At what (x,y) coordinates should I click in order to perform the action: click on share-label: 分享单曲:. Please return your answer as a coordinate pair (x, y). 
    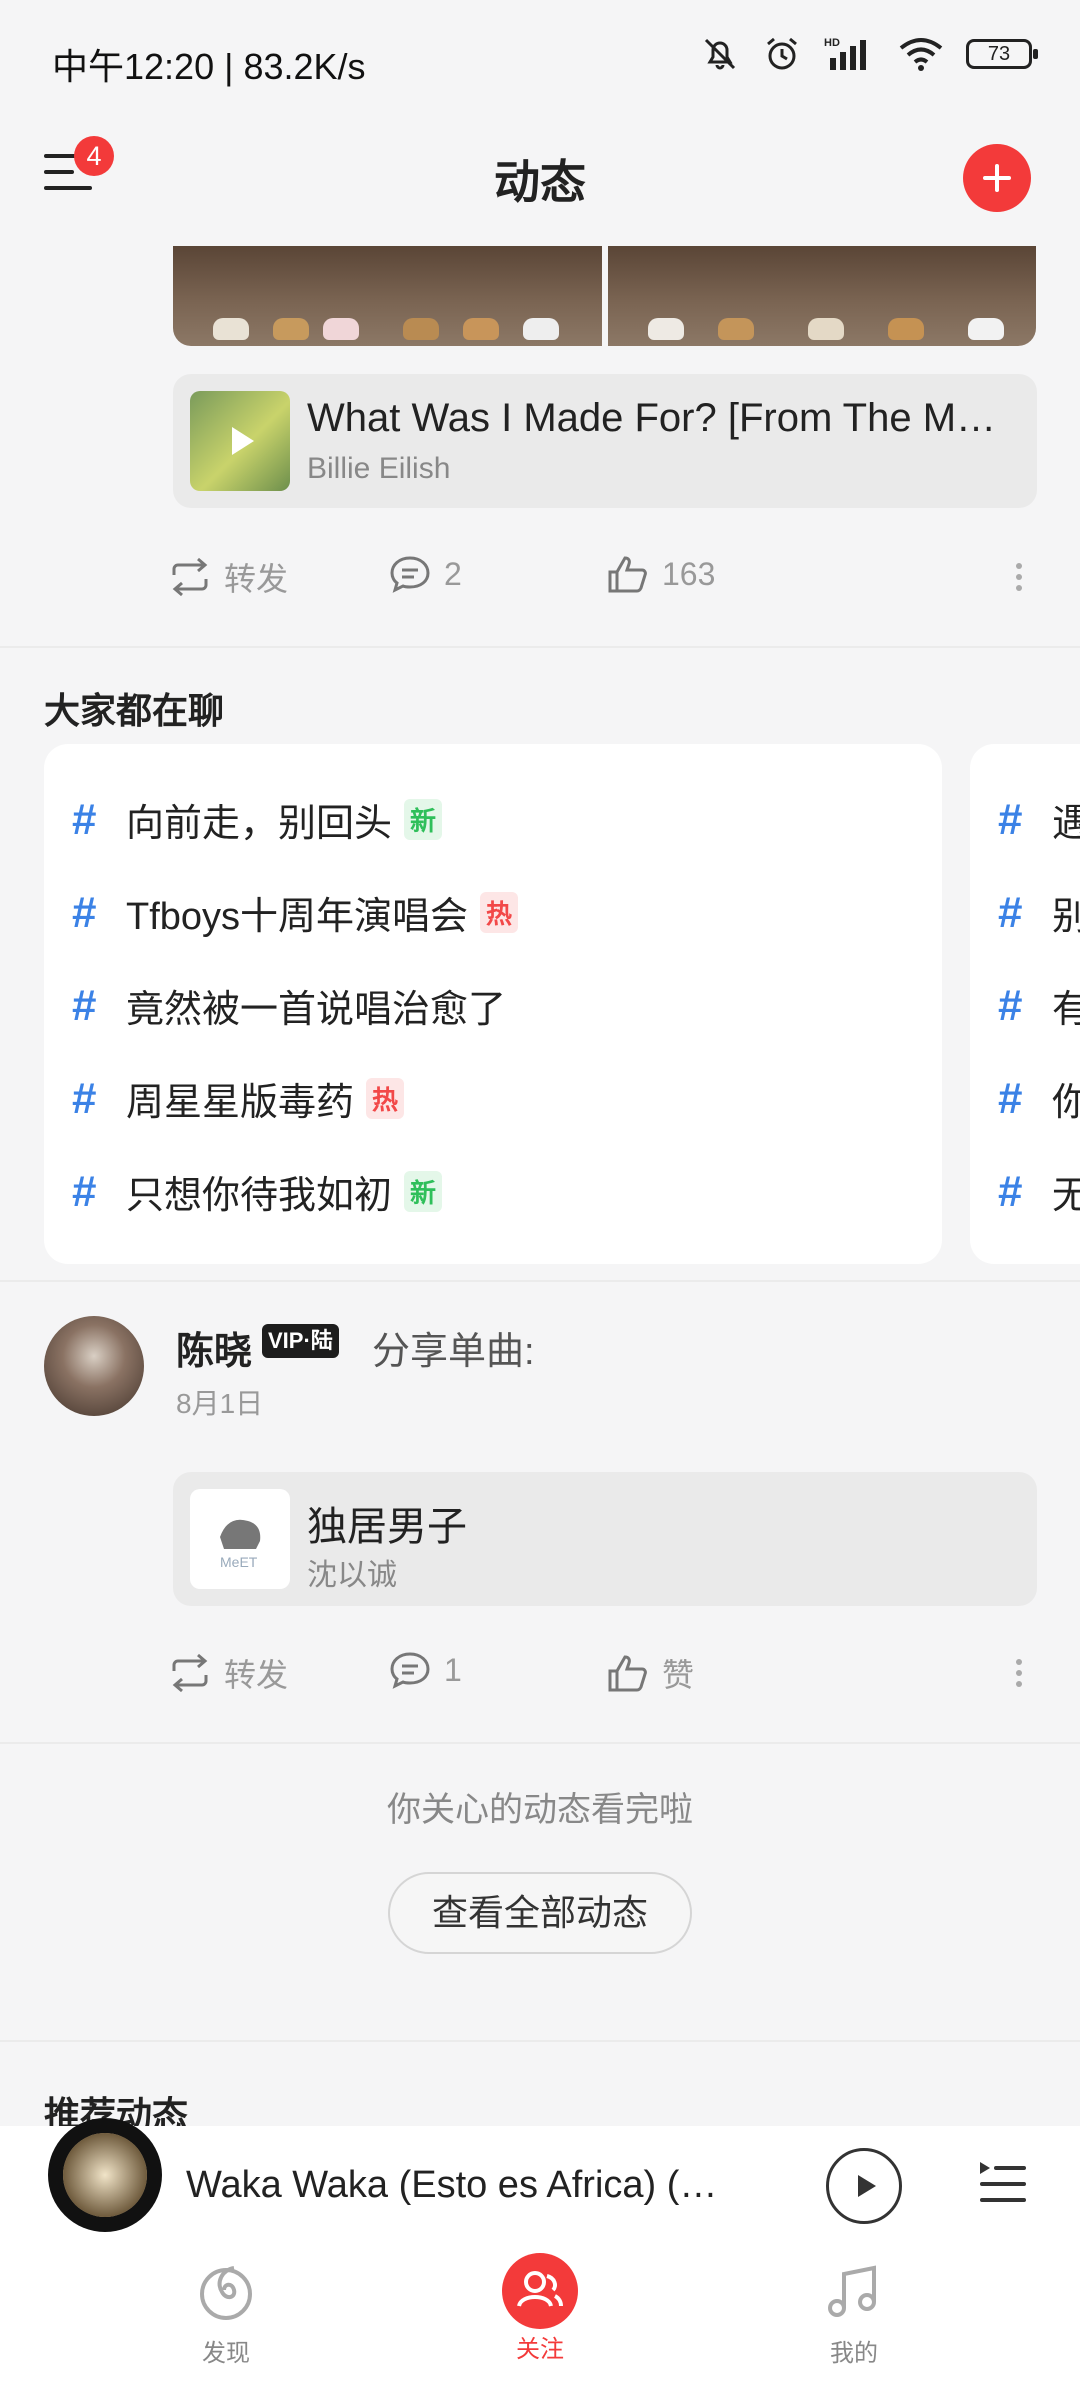
    Looking at the image, I should click on (453, 1352).